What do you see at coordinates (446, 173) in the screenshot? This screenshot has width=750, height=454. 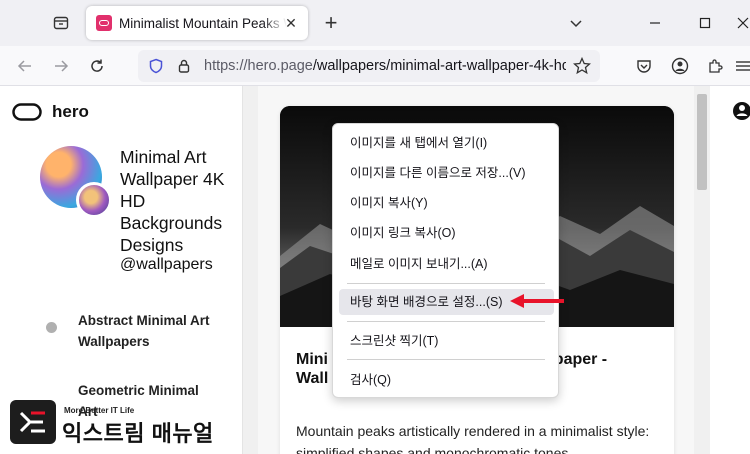 I see `menu-item-save-image-as: 이미지를 다른 이름으로 저장...(V)` at bounding box center [446, 173].